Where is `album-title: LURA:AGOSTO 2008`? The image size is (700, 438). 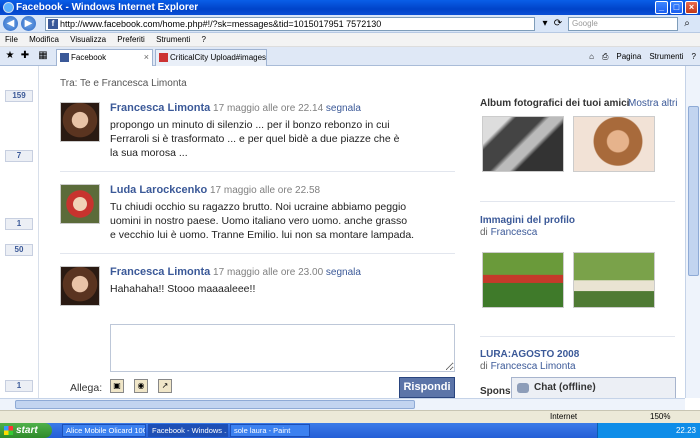
album-title: LURA:AGOSTO 2008 is located at coordinates (529, 354).